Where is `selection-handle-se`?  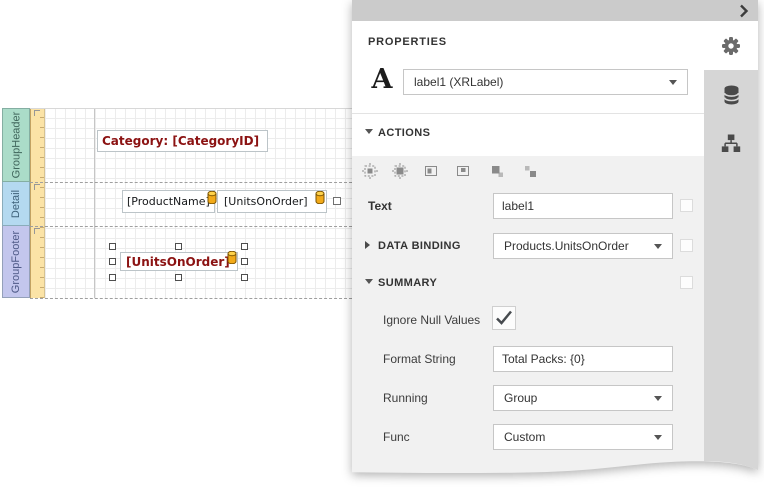 selection-handle-se is located at coordinates (244, 277).